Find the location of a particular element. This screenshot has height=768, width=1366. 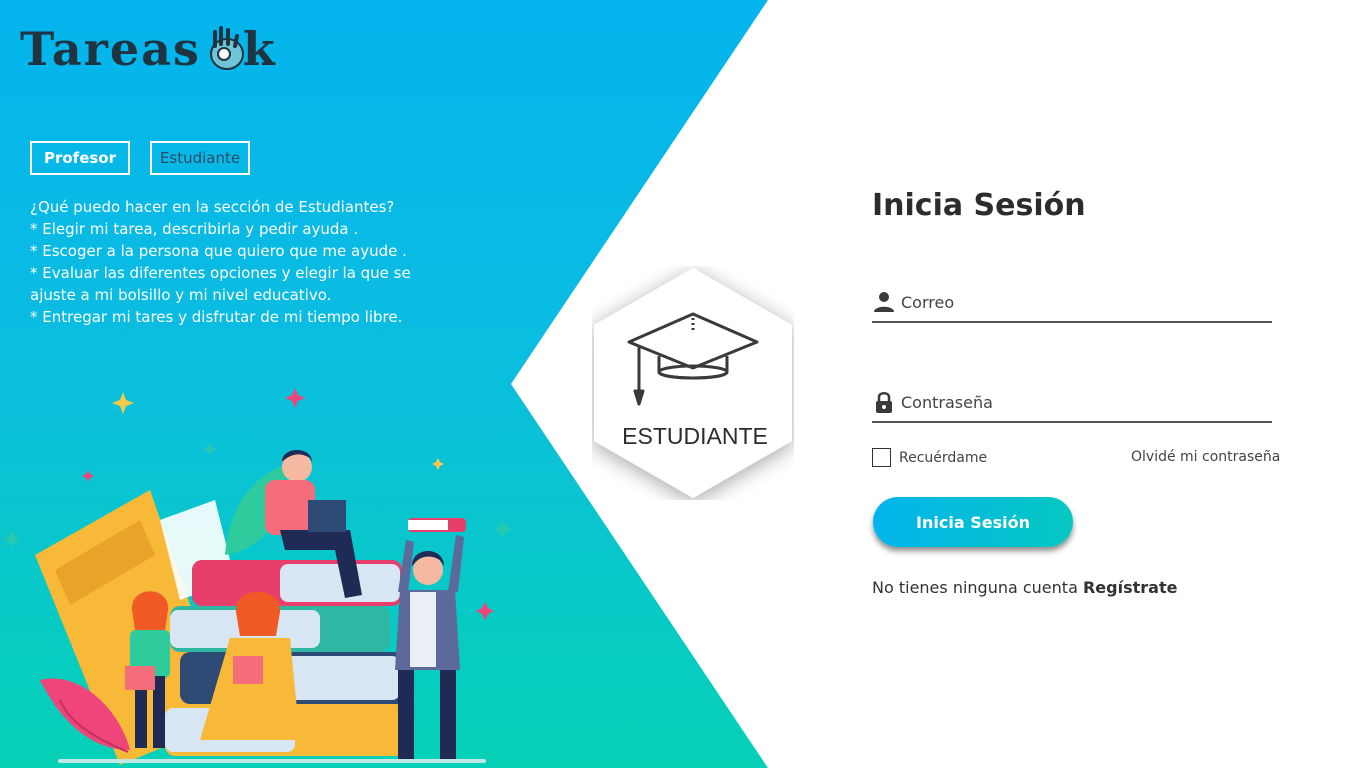

register-row: No tienes ninguna cuenta Regístrate is located at coordinates (1024, 587).